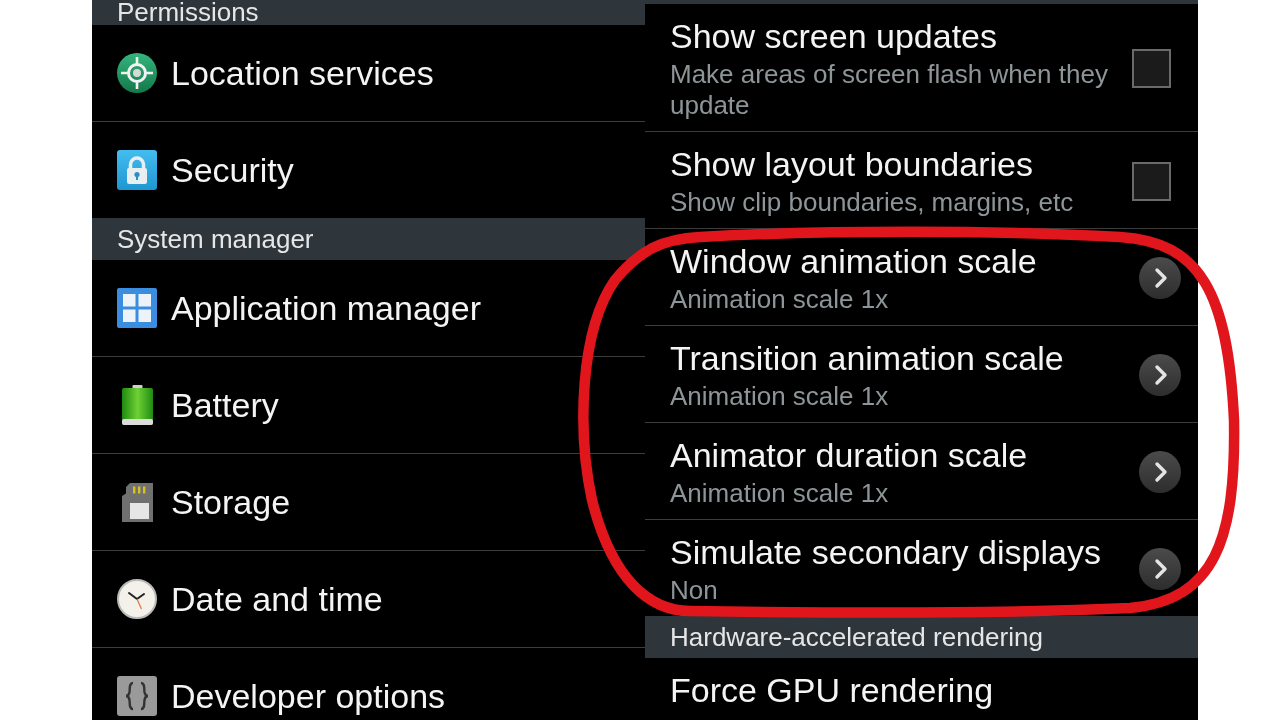 The height and width of the screenshot is (720, 1280). Describe the element at coordinates (368, 239) in the screenshot. I see `section-header: System manager` at that location.